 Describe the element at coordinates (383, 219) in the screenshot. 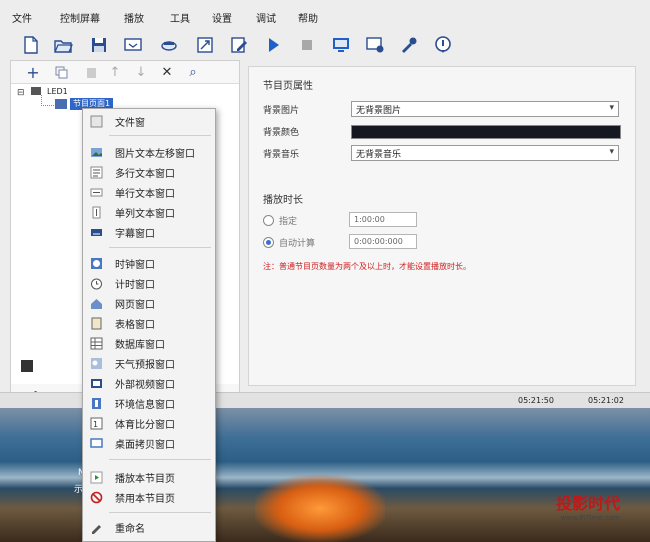

I see `specify-time-input: 1:00:00` at that location.